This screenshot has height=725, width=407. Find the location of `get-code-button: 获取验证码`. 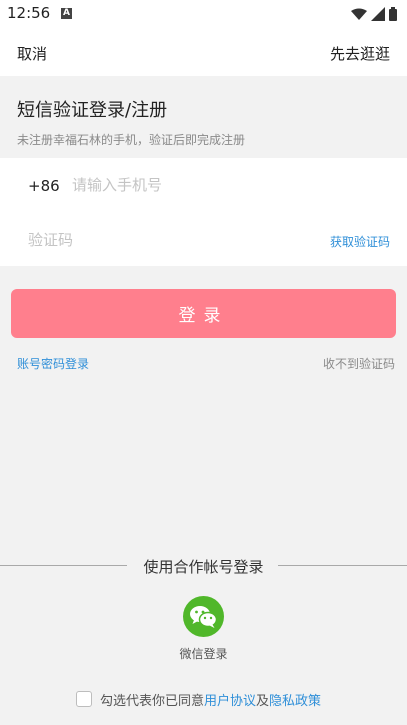

get-code-button: 获取验证码 is located at coordinates (360, 241).